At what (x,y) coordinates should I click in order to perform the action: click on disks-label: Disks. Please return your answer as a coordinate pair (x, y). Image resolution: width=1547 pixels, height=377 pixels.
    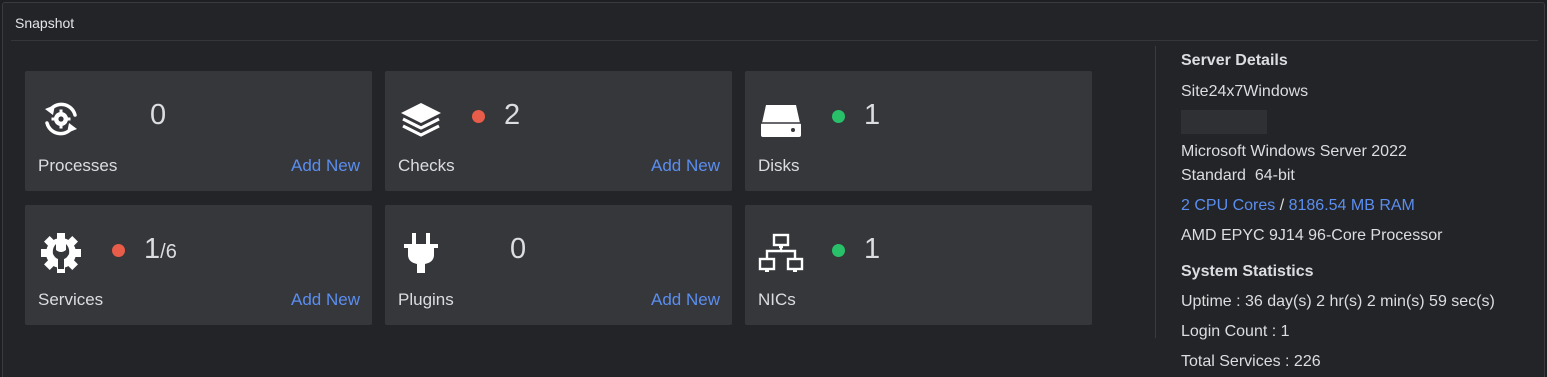
    Looking at the image, I should click on (779, 165).